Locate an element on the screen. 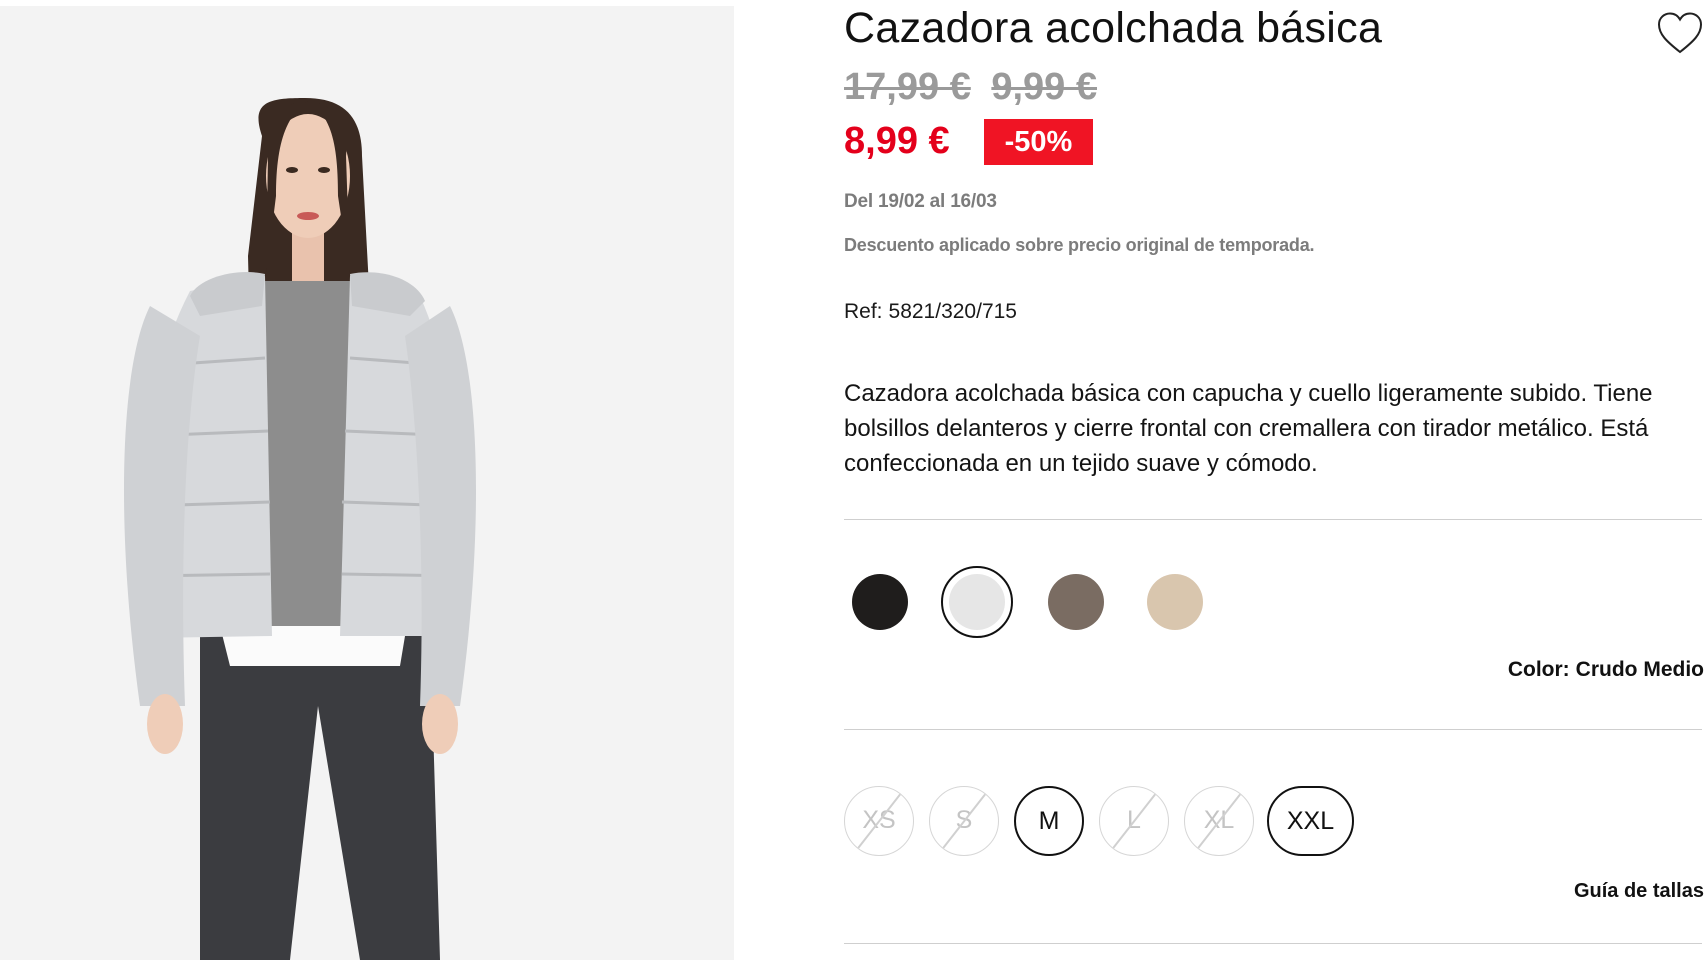 The image size is (1706, 960). color-swatch-crudo is located at coordinates (977, 602).